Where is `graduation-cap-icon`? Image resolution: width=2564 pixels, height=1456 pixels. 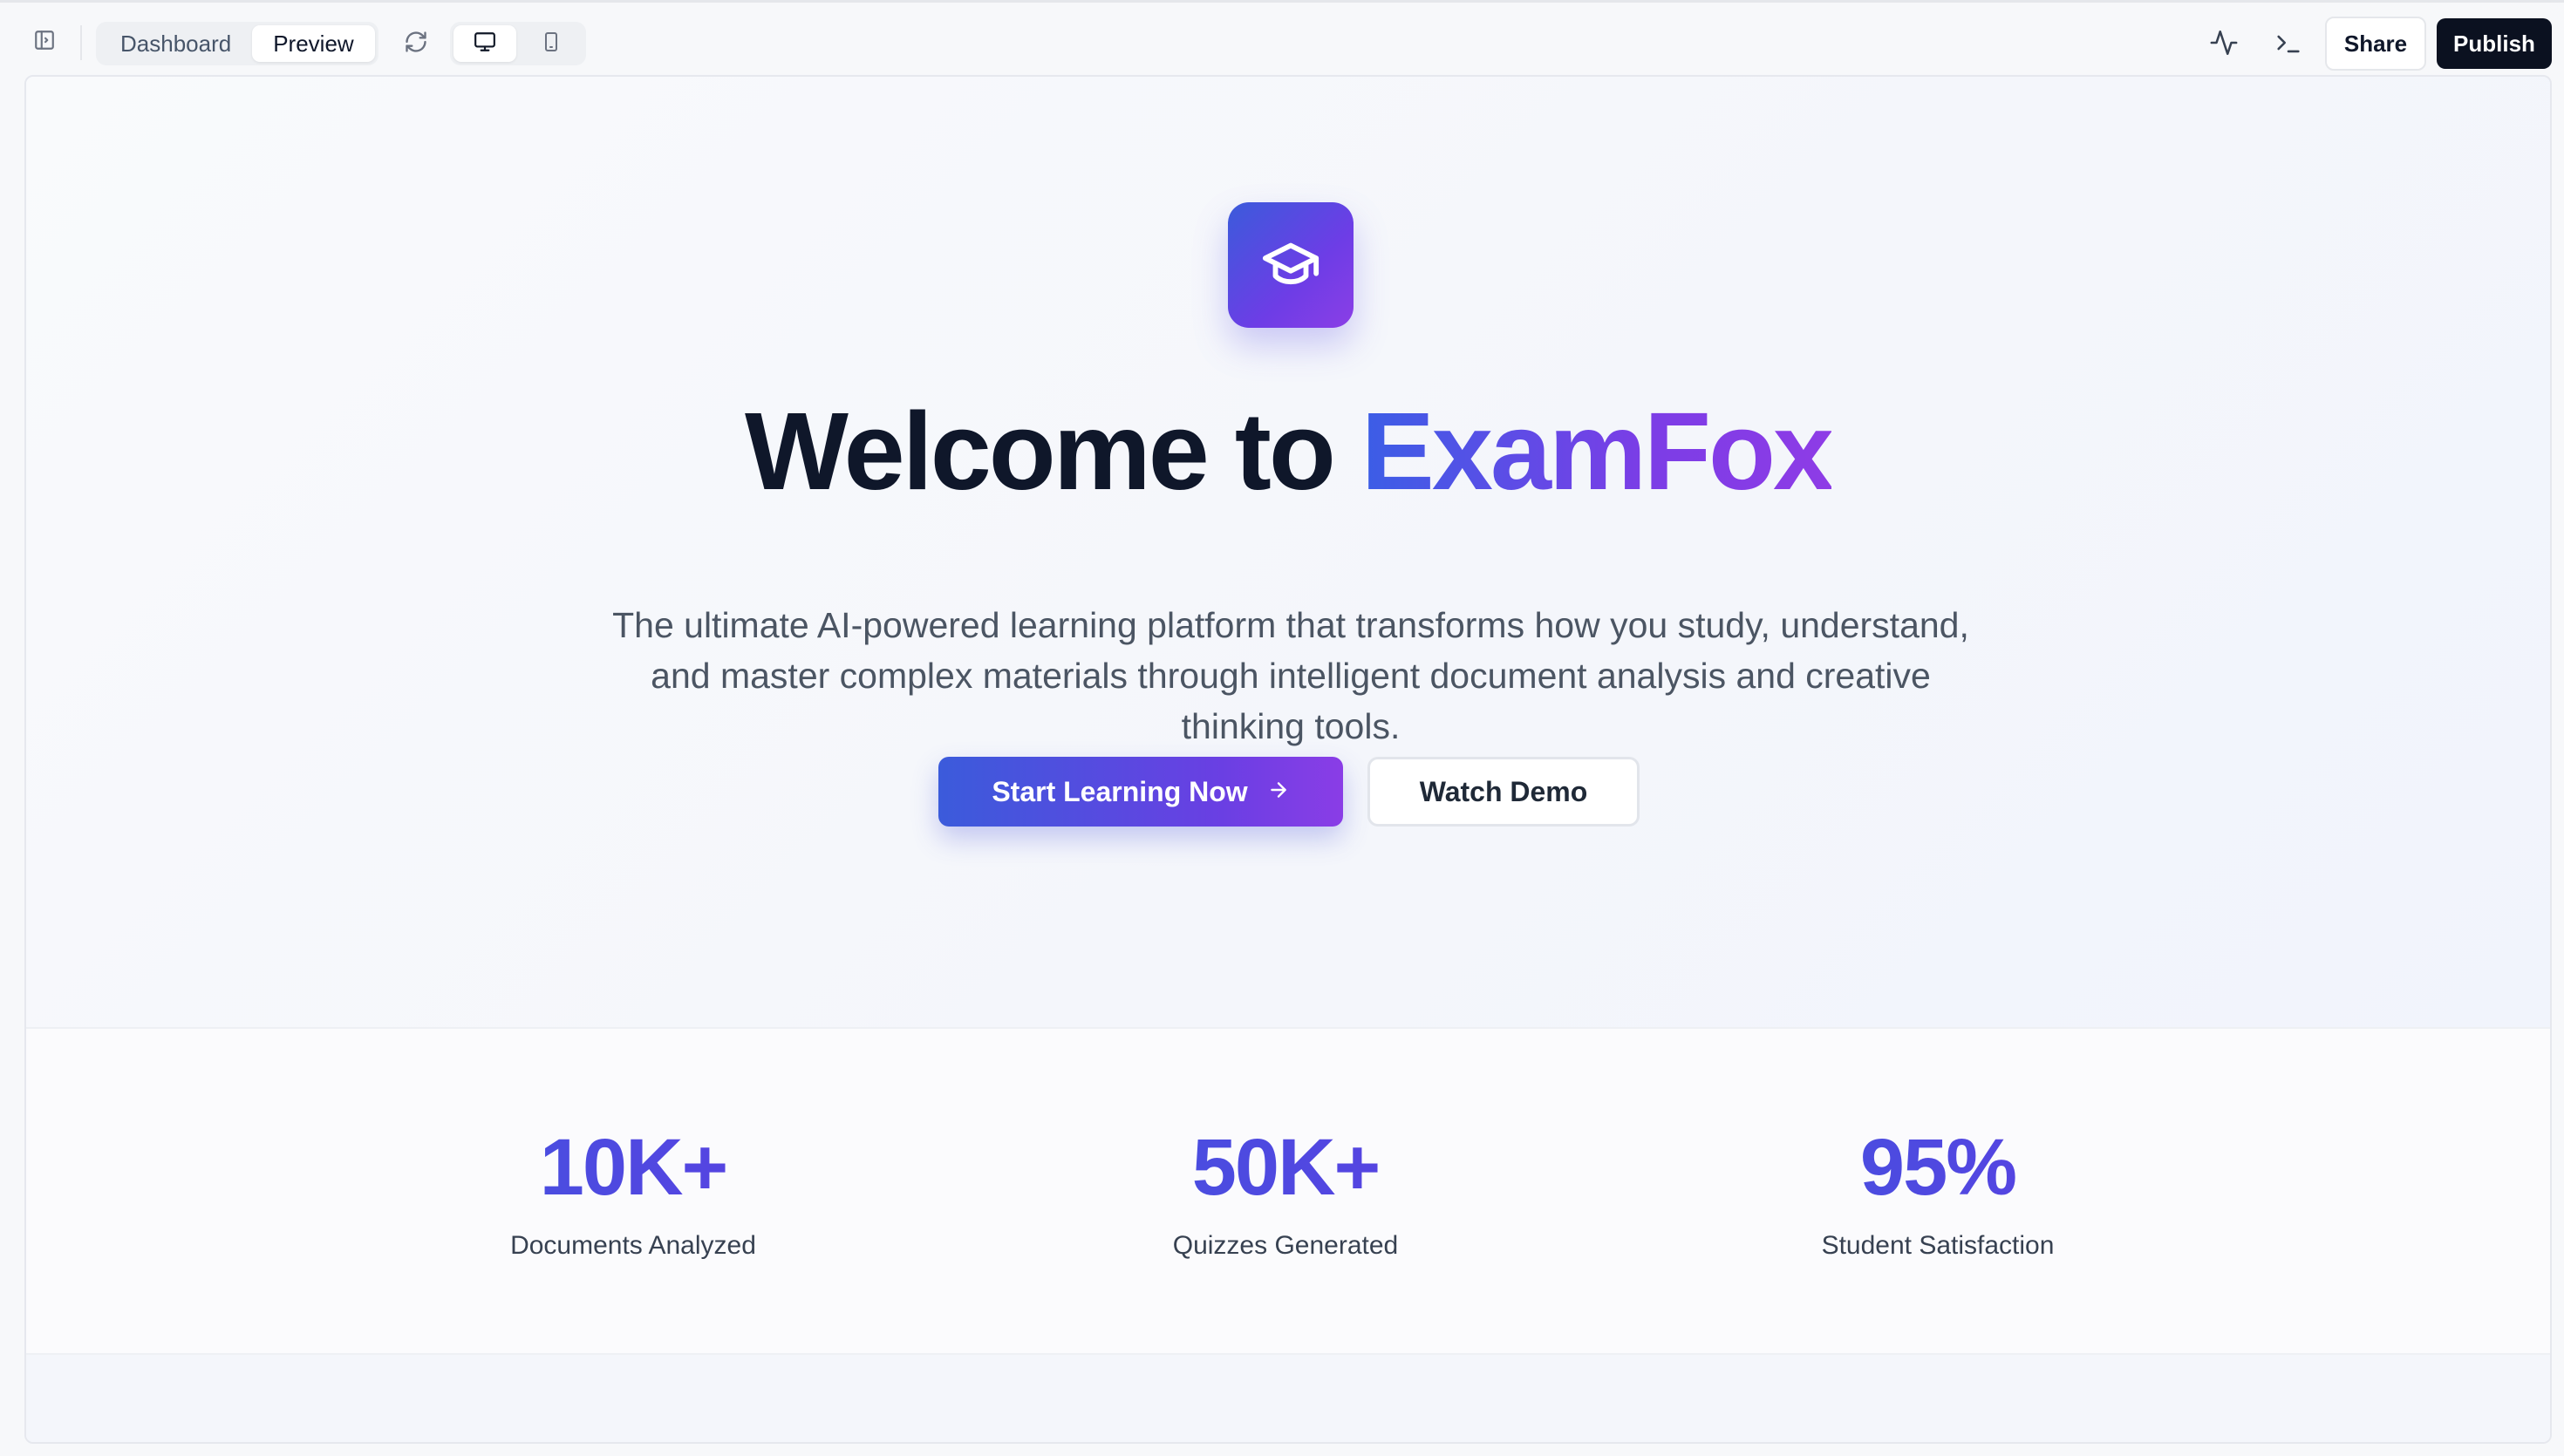
graduation-cap-icon is located at coordinates (1290, 265).